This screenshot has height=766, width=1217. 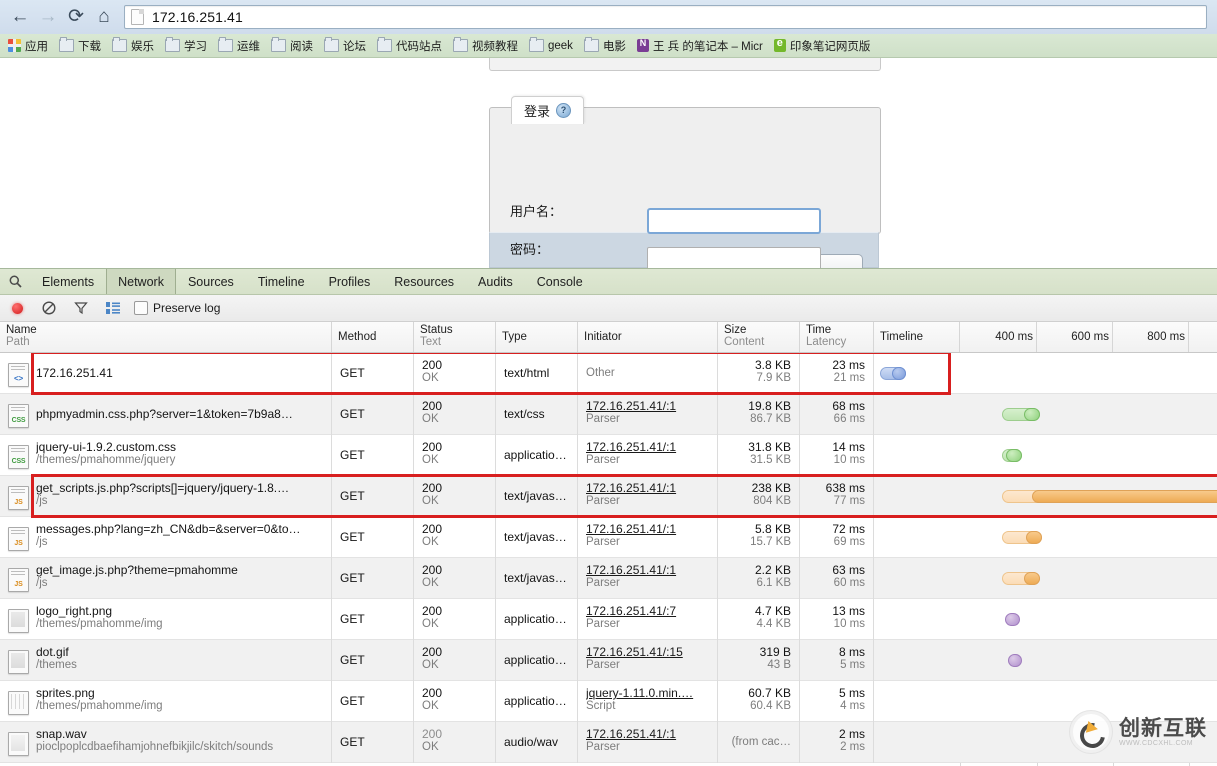 What do you see at coordinates (81, 46) in the screenshot?
I see `bookmark-downloads: 下载` at bounding box center [81, 46].